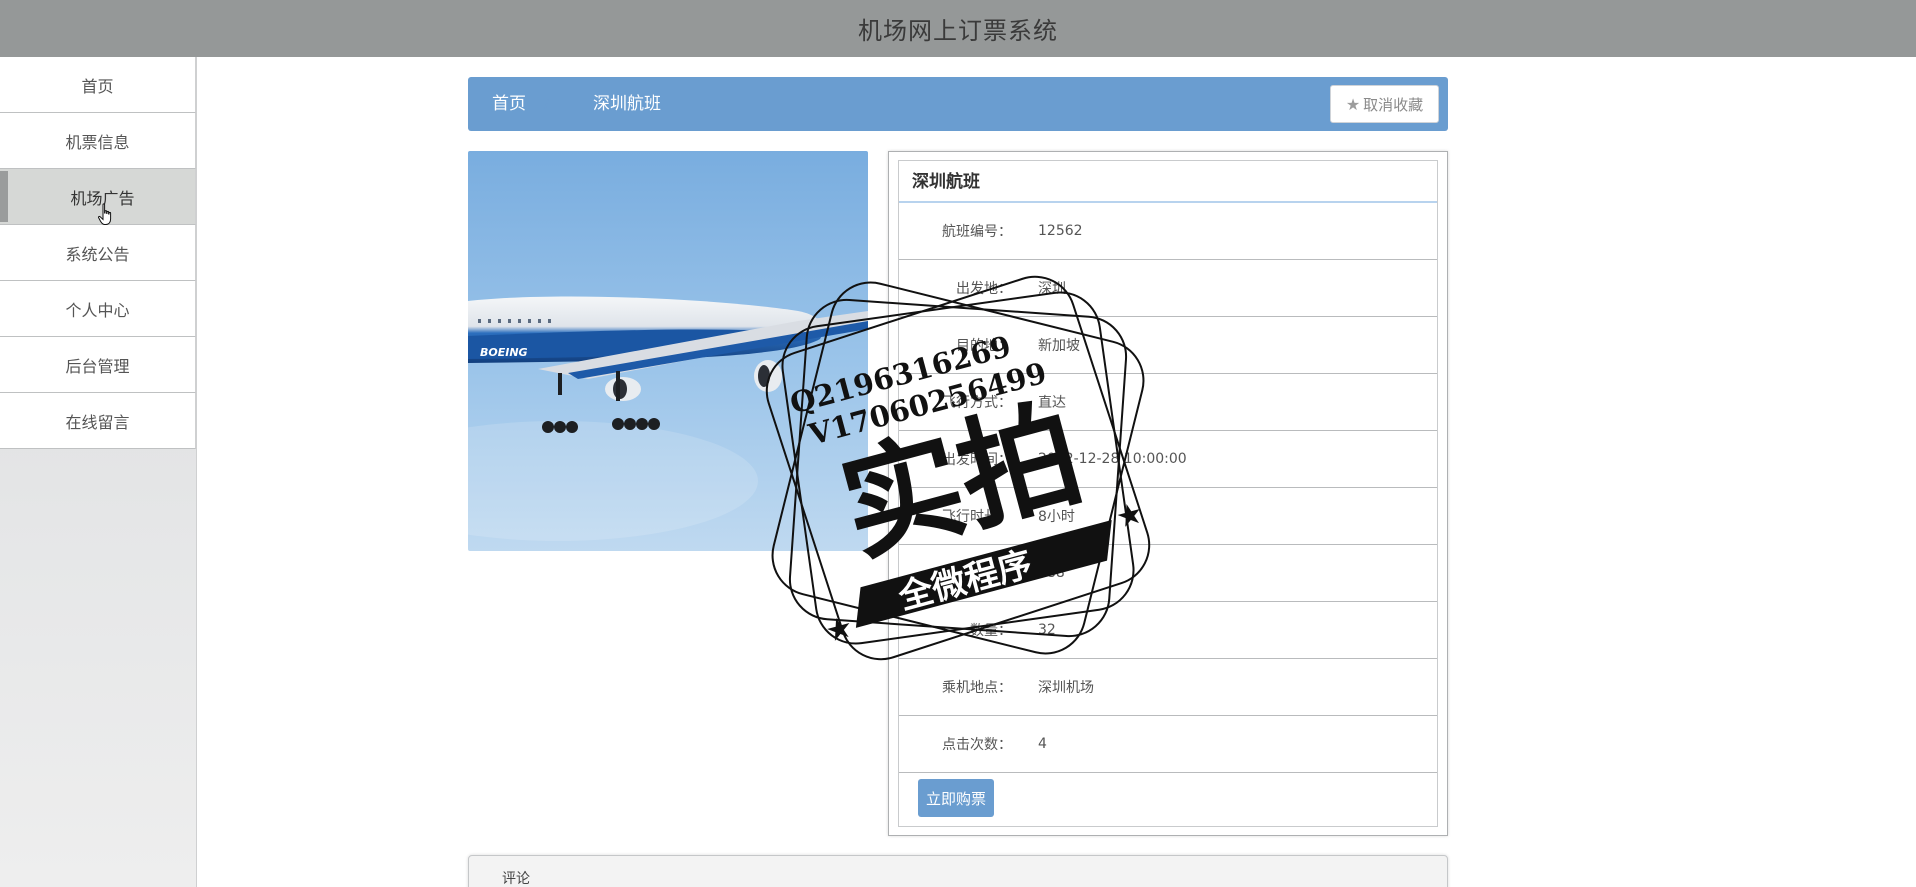  Describe the element at coordinates (1168, 182) in the screenshot. I see `detail-title: 深圳航班` at that location.